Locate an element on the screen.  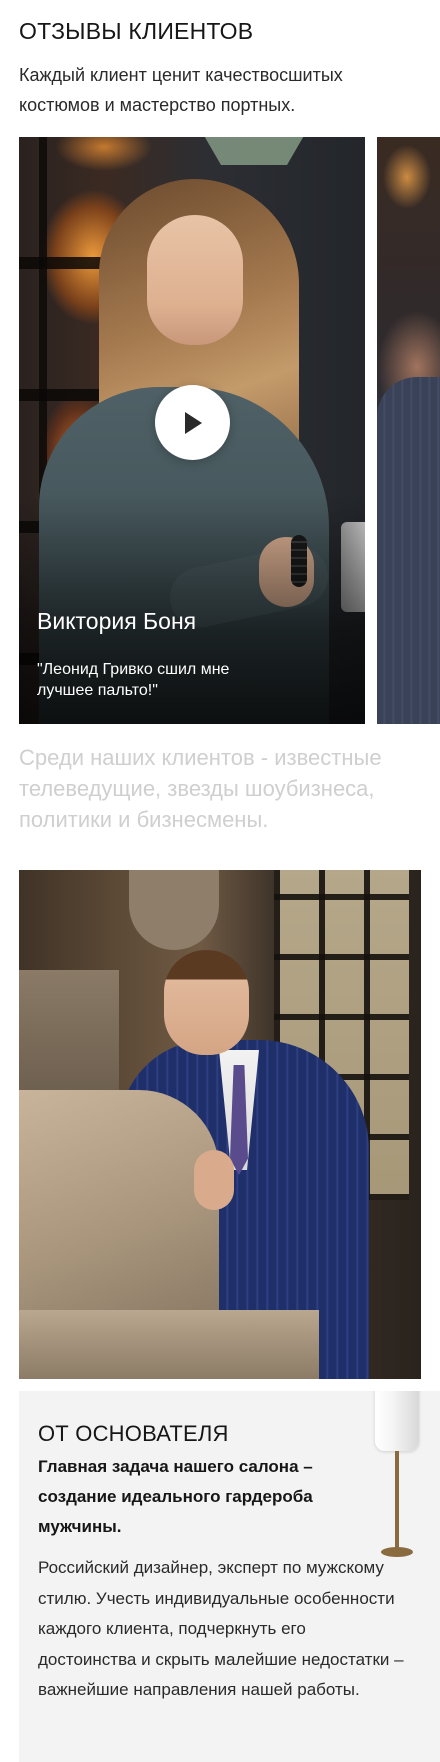
stone-pedestal is located at coordinates (169, 1344).